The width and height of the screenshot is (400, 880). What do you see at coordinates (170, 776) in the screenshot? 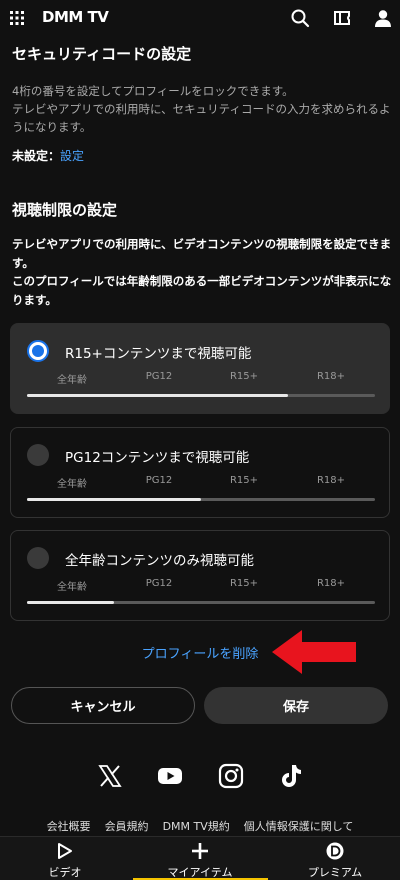
I see `youtube-icon` at bounding box center [170, 776].